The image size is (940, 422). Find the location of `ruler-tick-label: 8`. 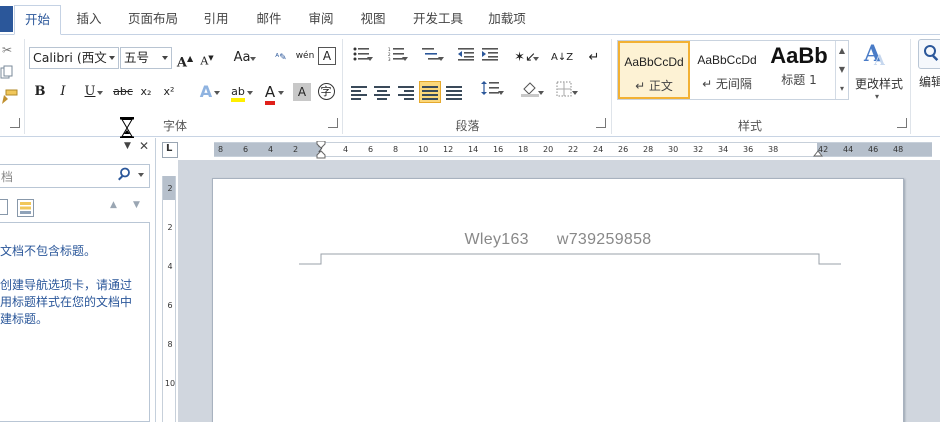

ruler-tick-label: 8 is located at coordinates (221, 149).